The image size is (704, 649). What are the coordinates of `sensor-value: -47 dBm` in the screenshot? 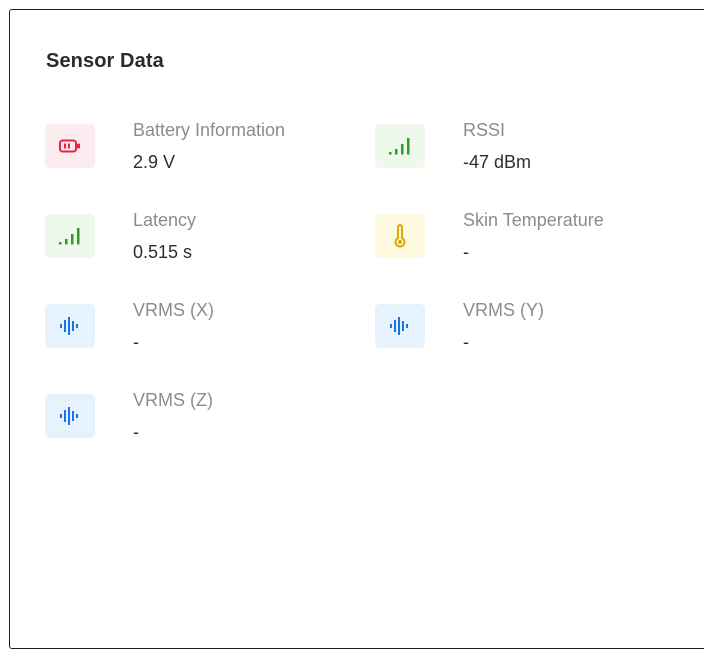 It's located at (497, 162).